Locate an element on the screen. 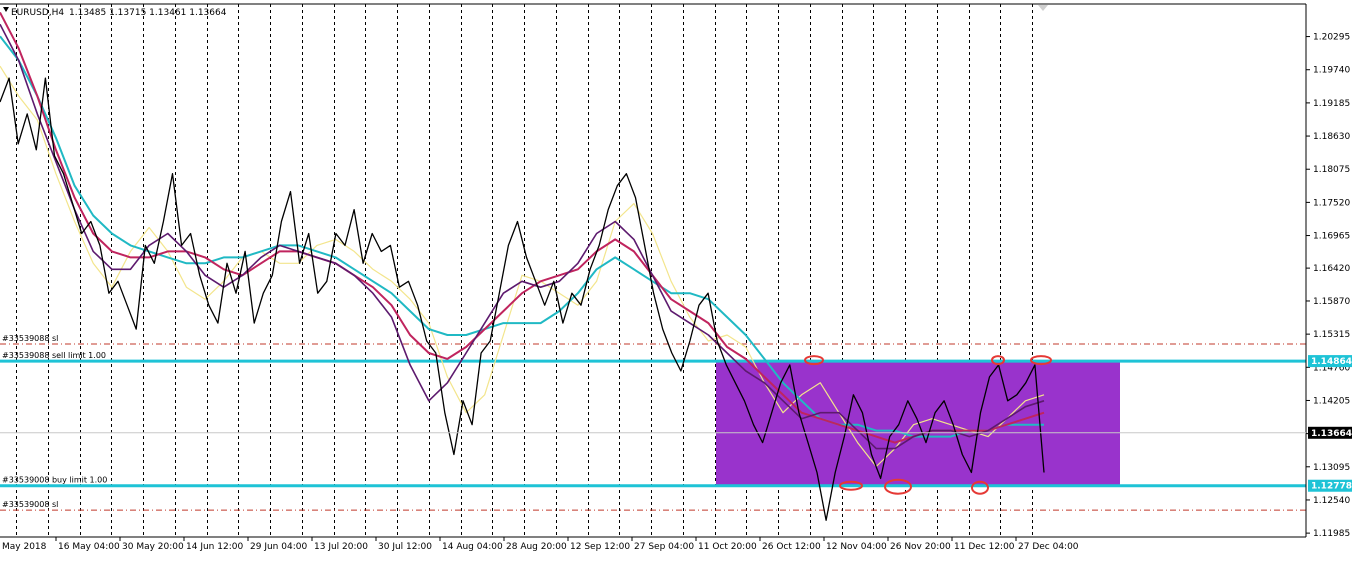 The width and height of the screenshot is (1361, 561). x-tick-label: 26 Nov 20:00 is located at coordinates (920, 547).